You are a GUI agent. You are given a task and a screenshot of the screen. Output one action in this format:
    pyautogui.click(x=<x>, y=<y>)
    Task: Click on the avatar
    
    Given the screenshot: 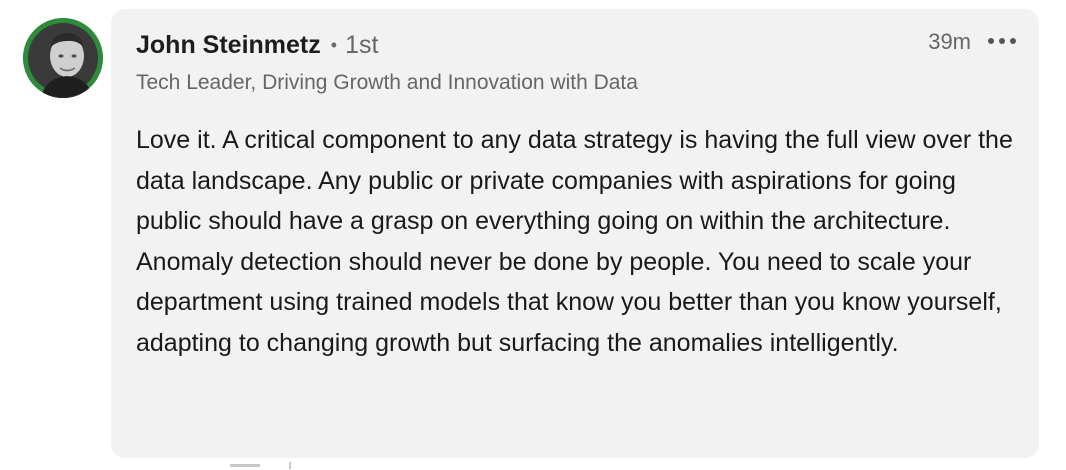 What is the action you would take?
    pyautogui.click(x=63, y=58)
    